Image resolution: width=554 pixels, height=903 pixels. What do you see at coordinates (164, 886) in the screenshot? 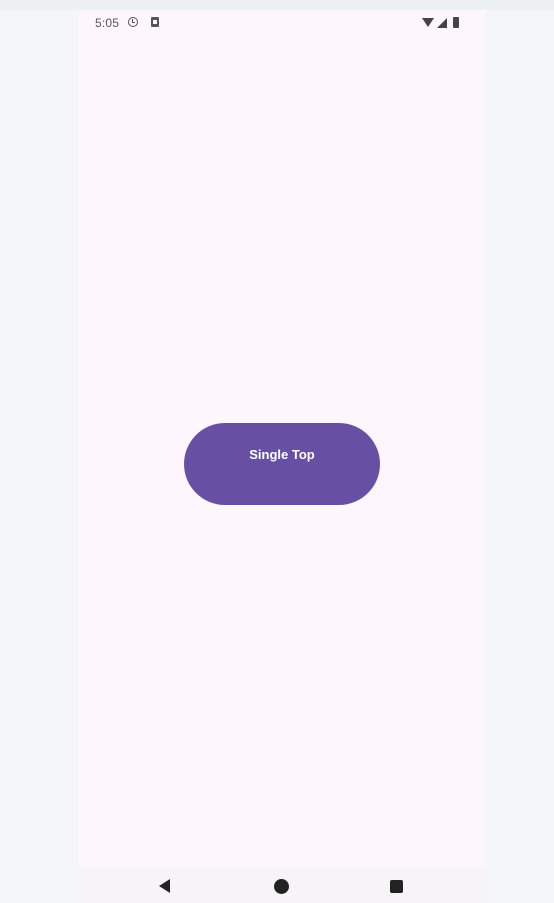
I see `back-icon` at bounding box center [164, 886].